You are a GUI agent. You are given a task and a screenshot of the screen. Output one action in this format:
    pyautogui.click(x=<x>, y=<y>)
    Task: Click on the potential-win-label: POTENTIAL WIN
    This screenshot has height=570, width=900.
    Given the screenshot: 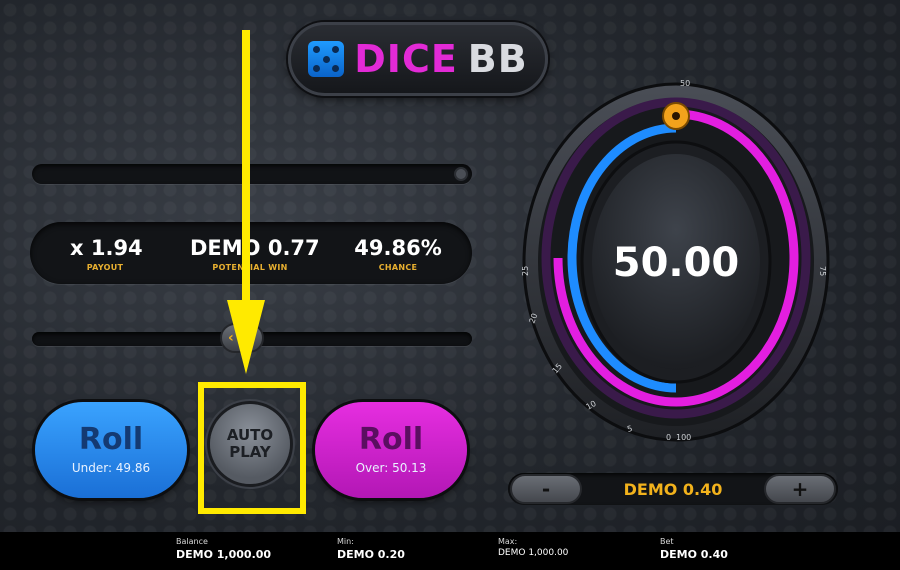 What is the action you would take?
    pyautogui.click(x=250, y=267)
    